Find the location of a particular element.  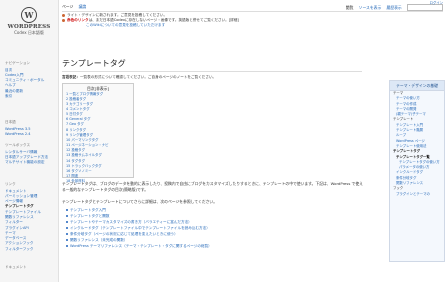

tab-page: ページ is located at coordinates (67, 7).